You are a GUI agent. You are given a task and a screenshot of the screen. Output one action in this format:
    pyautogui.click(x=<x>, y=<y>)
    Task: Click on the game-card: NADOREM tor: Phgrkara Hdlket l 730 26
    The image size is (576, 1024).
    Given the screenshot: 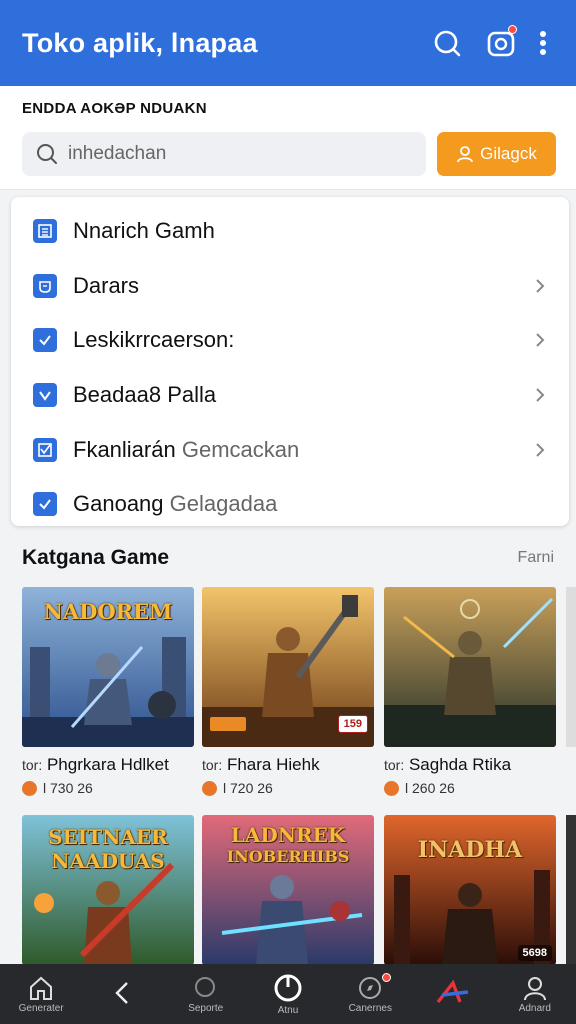 What is the action you would take?
    pyautogui.click(x=108, y=691)
    